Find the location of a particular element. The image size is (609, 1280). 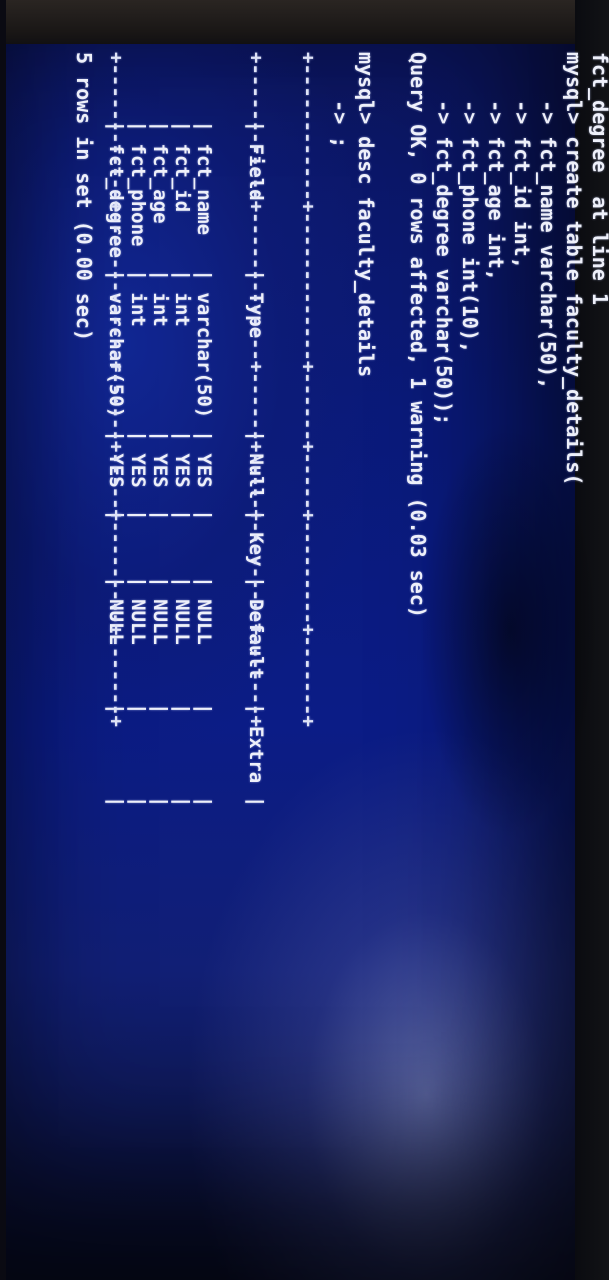

terminal-line-error-tail: fct_degree at line 1 is located at coordinates (598, 178).